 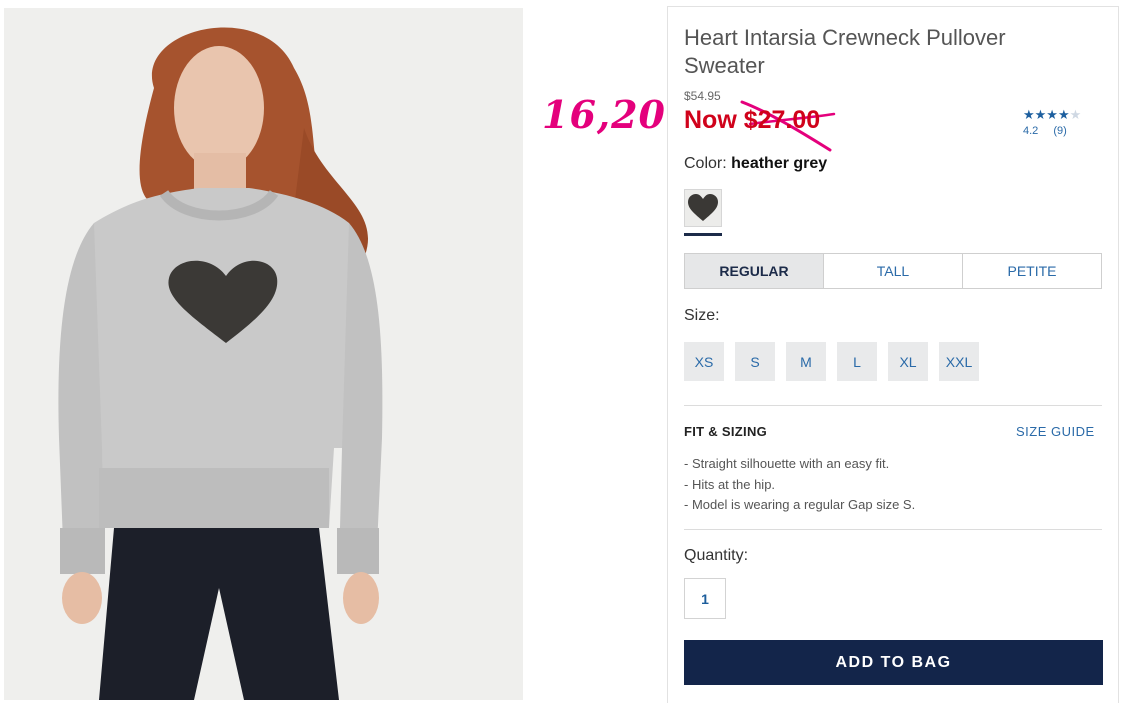 What do you see at coordinates (604, 114) in the screenshot?
I see `handwritten-price-annotation: 16,20` at bounding box center [604, 114].